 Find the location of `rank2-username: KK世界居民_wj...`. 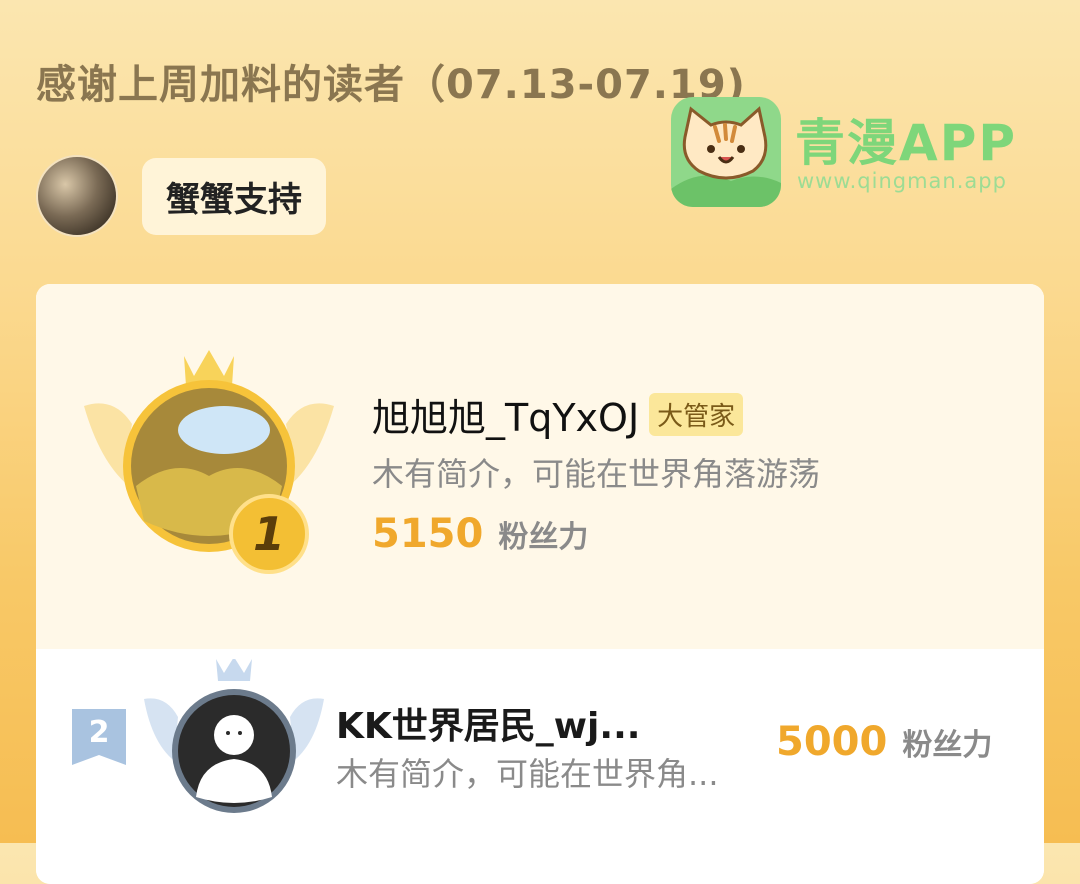

rank2-username: KK世界居民_wj... is located at coordinates (488, 723).